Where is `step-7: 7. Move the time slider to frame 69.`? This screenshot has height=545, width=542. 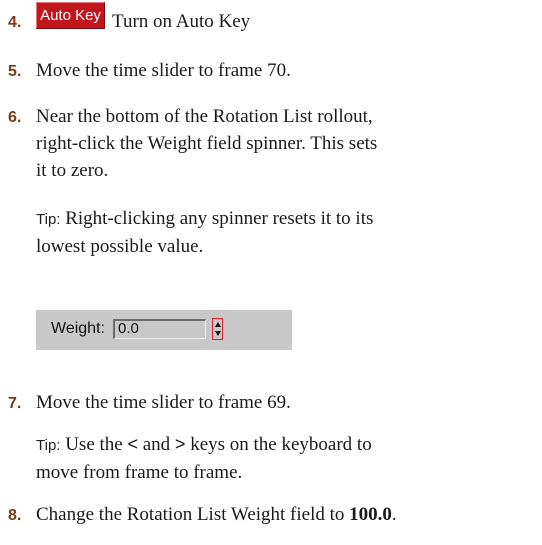
step-7: 7. Move the time slider to frame 69. is located at coordinates (272, 402).